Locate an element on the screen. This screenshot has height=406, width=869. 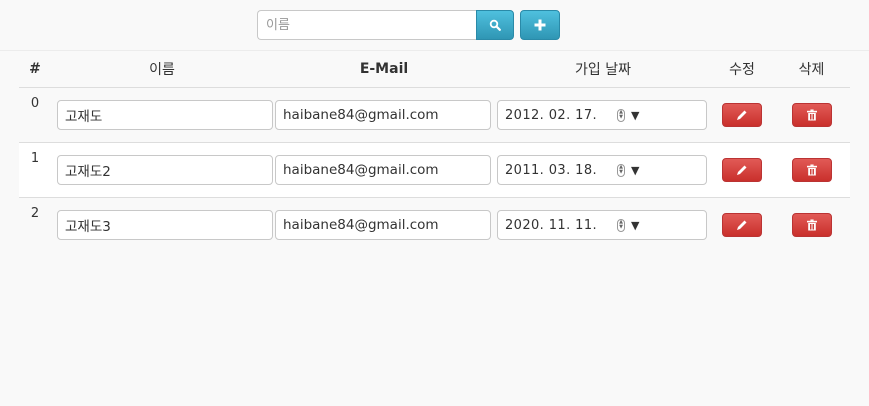
header-edit: 수정 is located at coordinates (742, 69).